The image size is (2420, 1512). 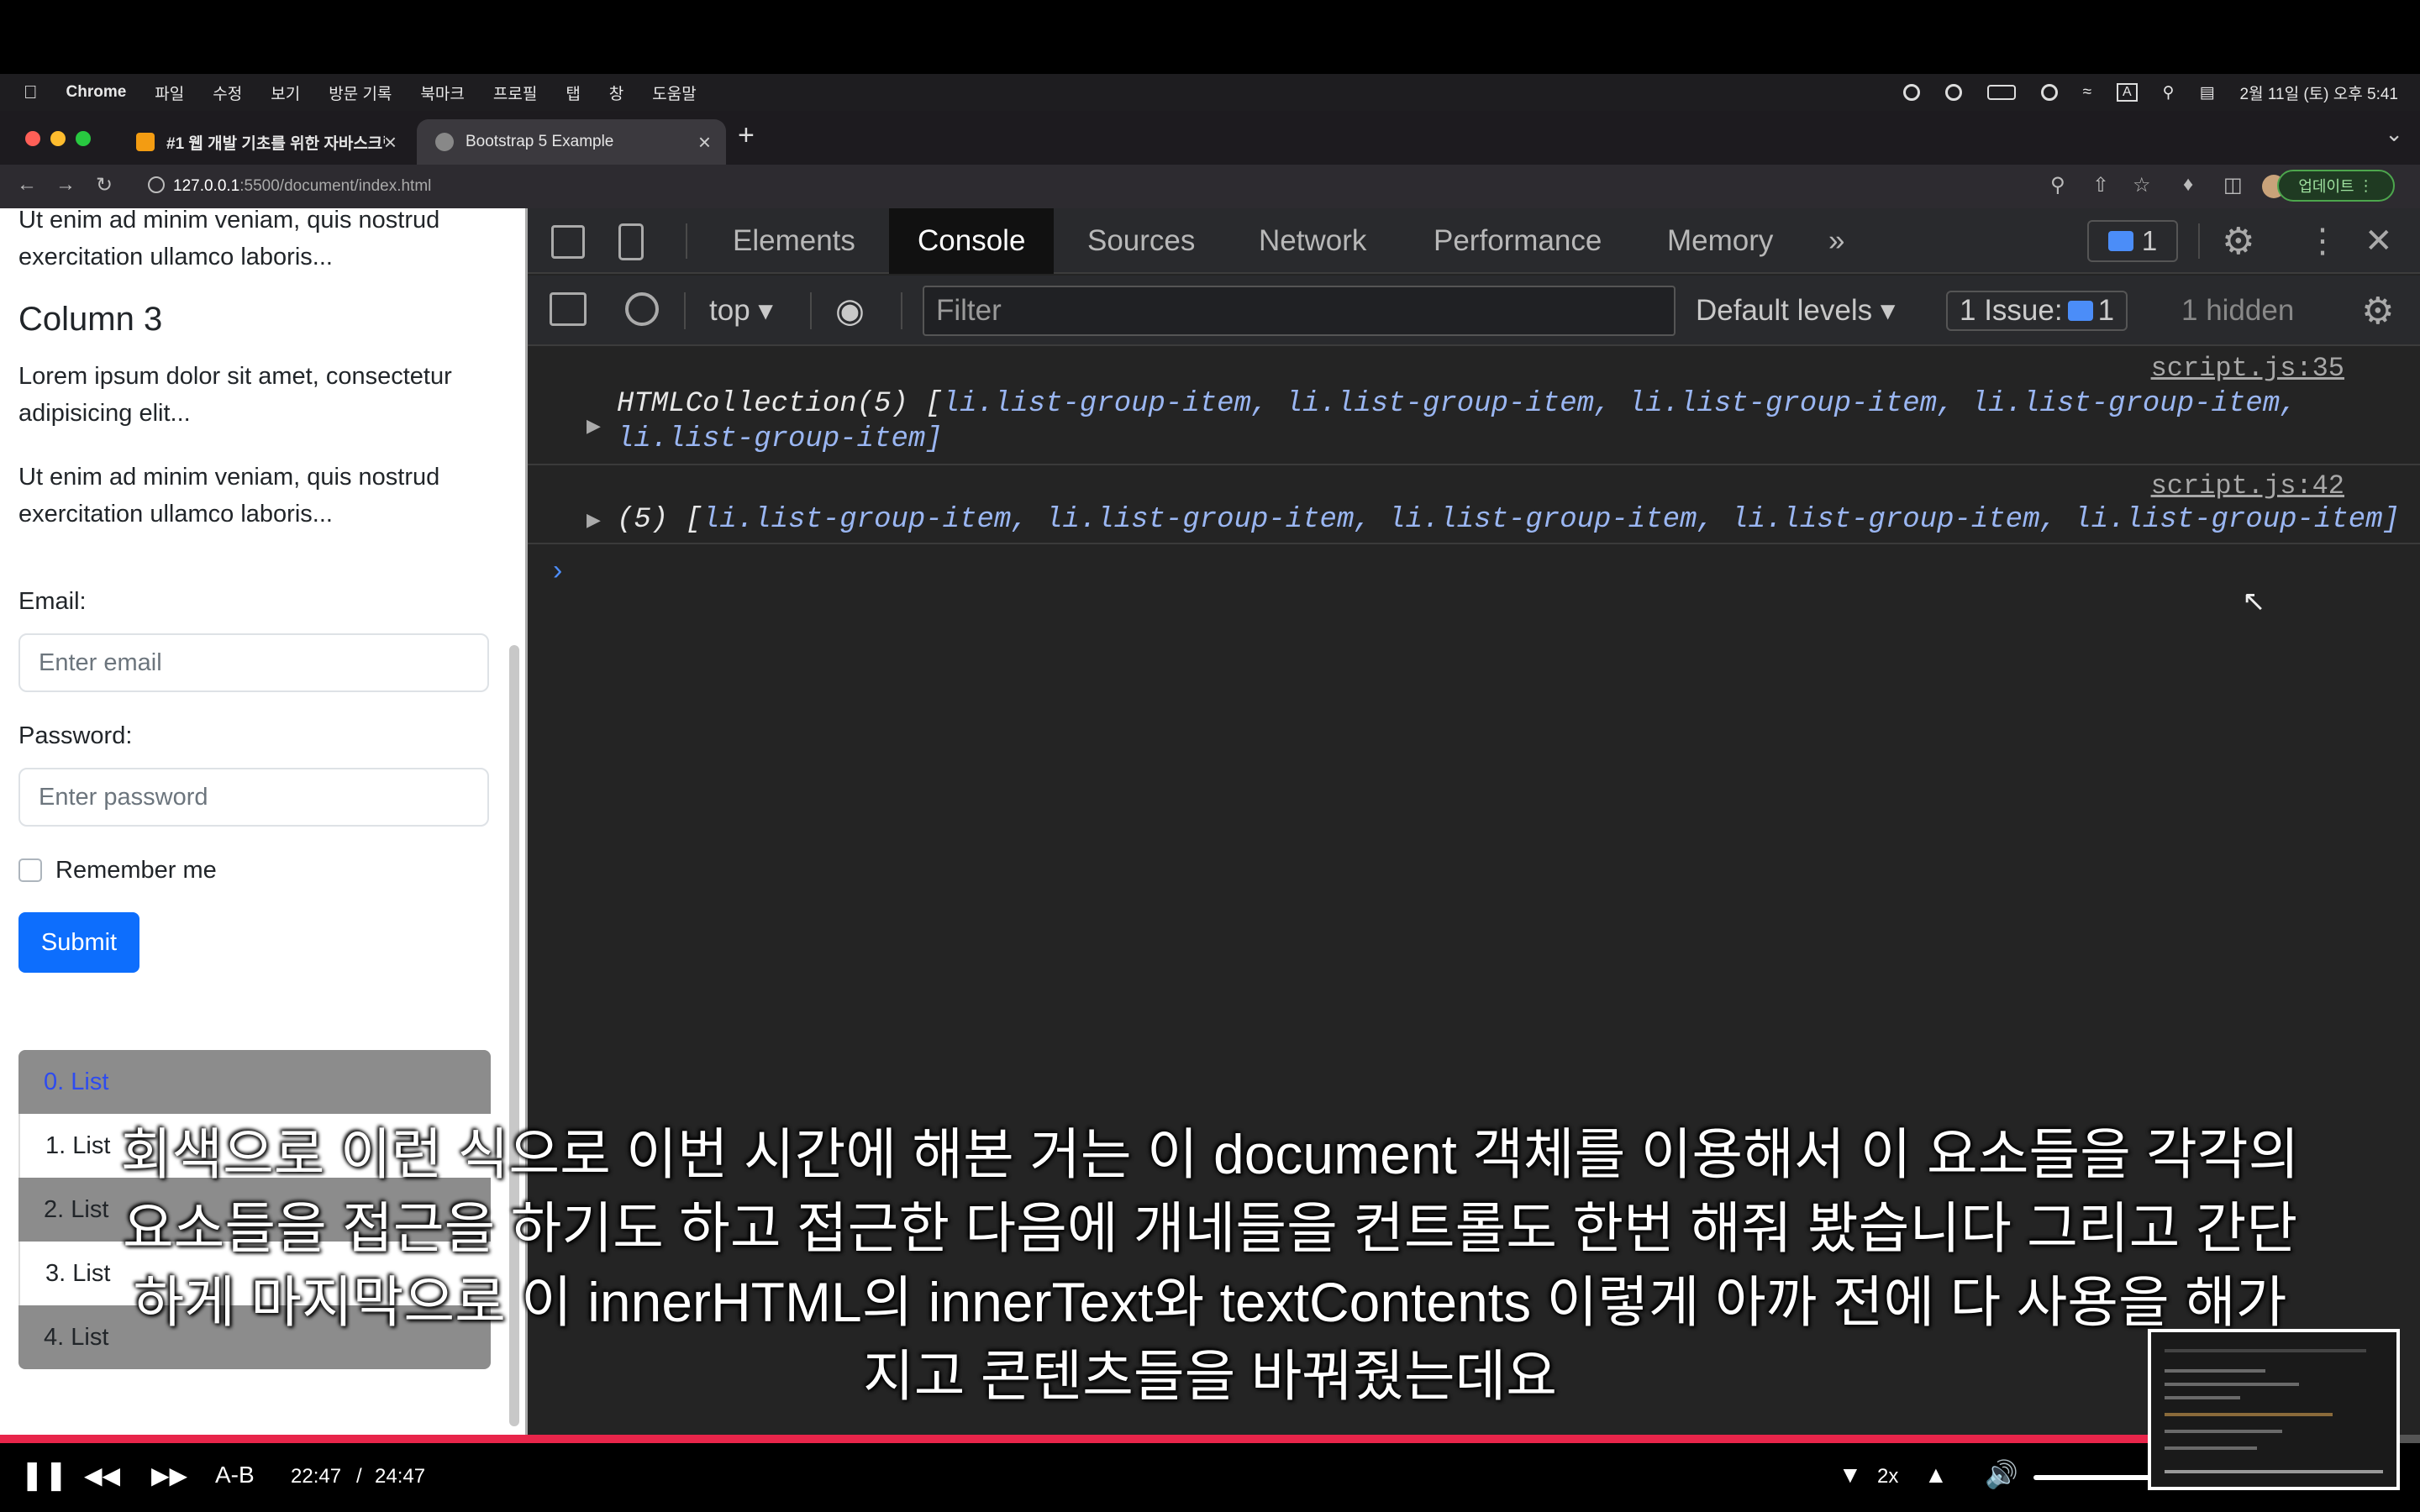 I want to click on log-prefix: HTMLCollection(5) [, so click(x=780, y=404).